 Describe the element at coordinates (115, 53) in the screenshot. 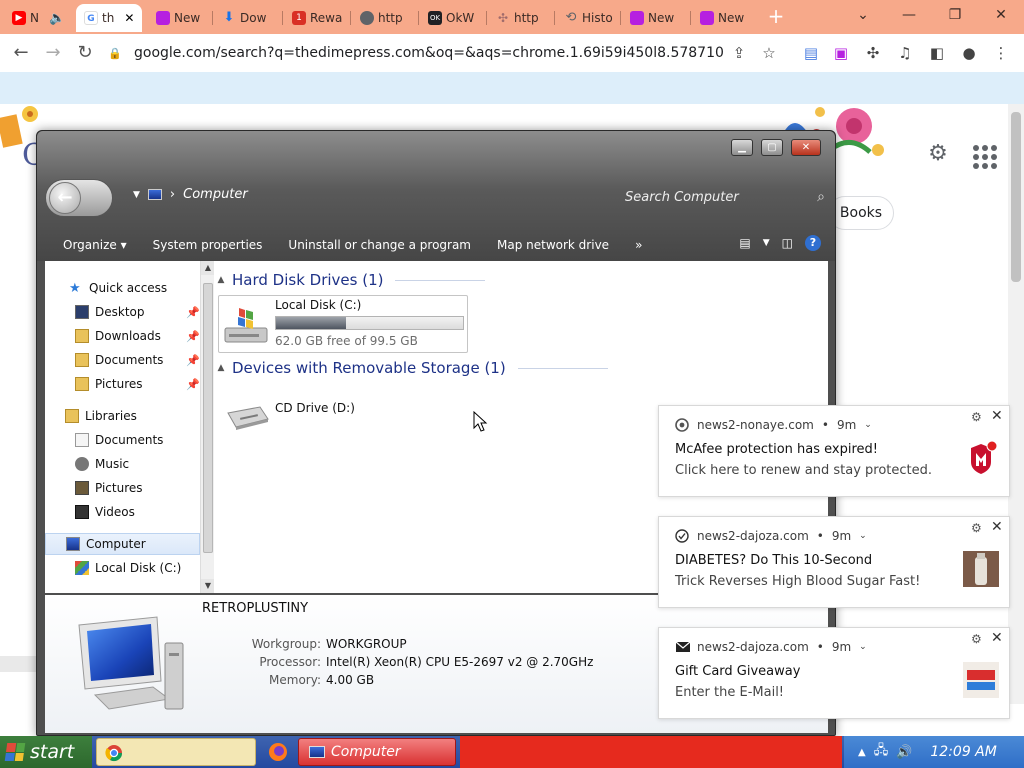

I see `lock-icon: 🔒` at that location.